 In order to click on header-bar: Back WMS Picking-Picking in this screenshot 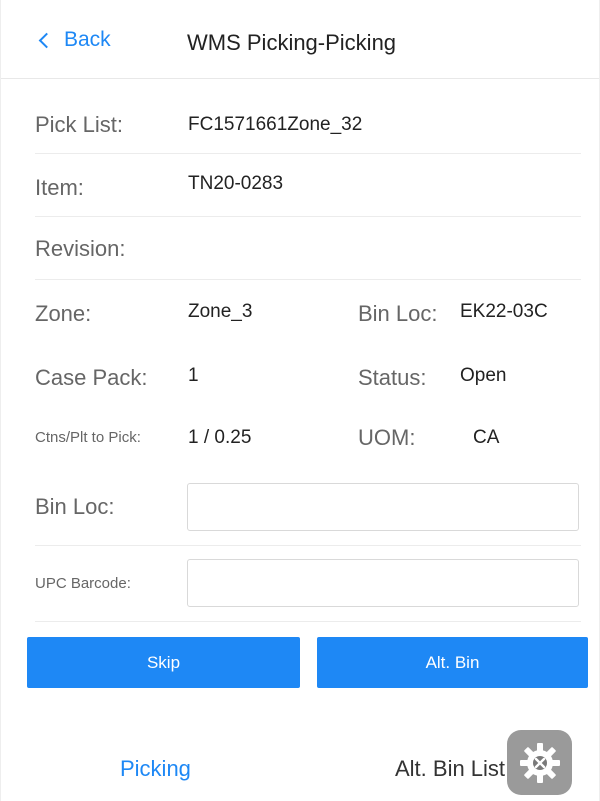, I will do `click(300, 39)`.